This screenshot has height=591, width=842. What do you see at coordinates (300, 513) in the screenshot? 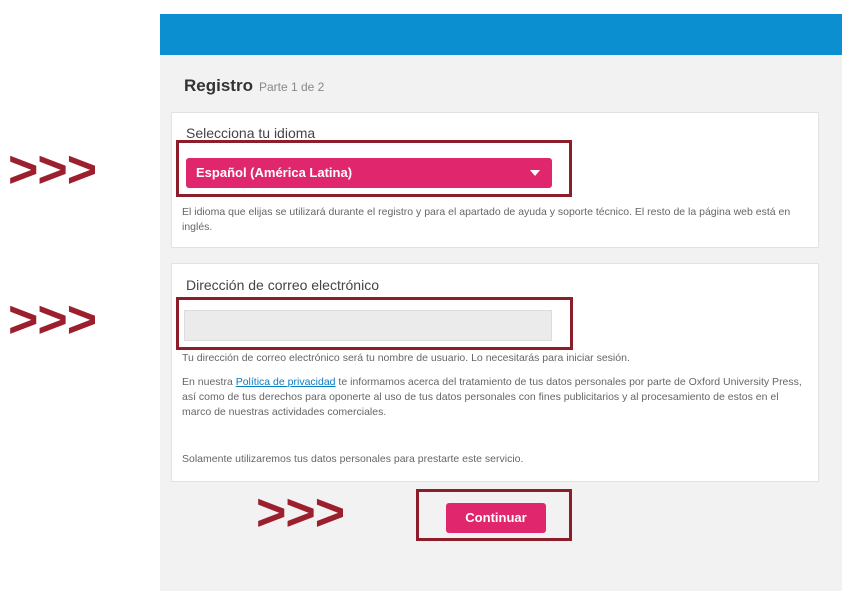
I see `arrow-annotation-continue: >>>` at bounding box center [300, 513].